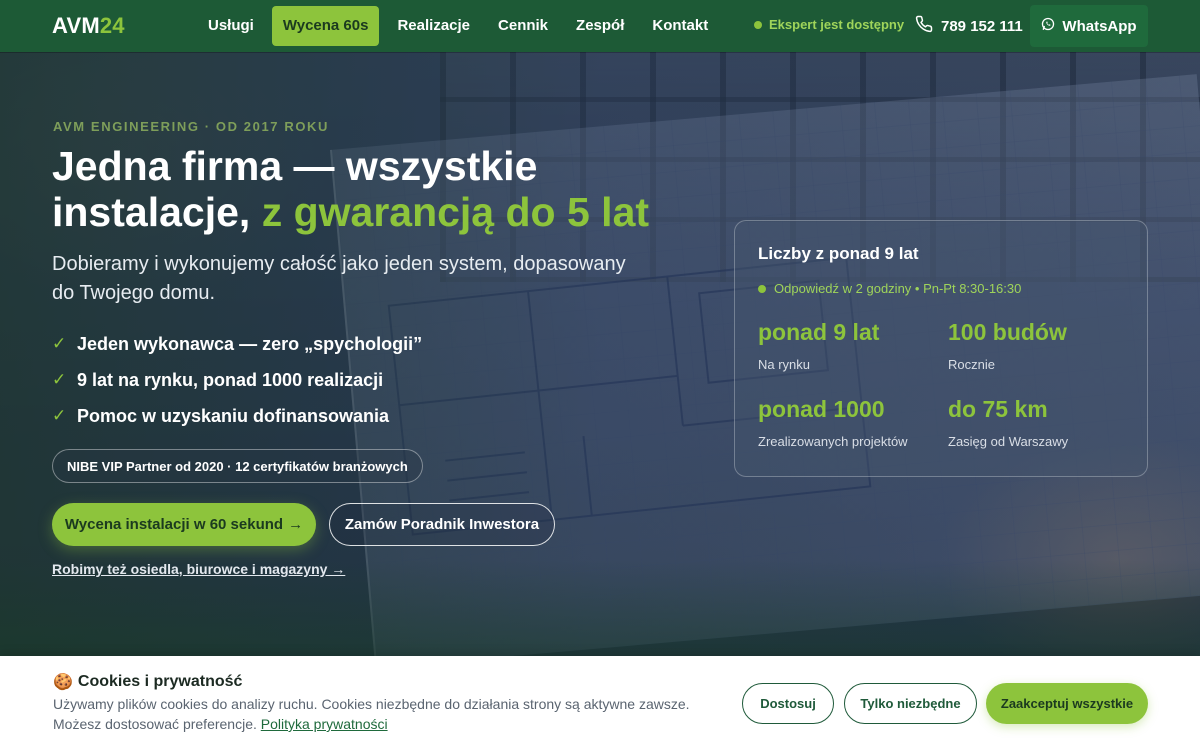 Image resolution: width=1200 pixels, height=750 pixels. What do you see at coordinates (324, 724) in the screenshot?
I see `privacy-policy-link: Polityka prywatności` at bounding box center [324, 724].